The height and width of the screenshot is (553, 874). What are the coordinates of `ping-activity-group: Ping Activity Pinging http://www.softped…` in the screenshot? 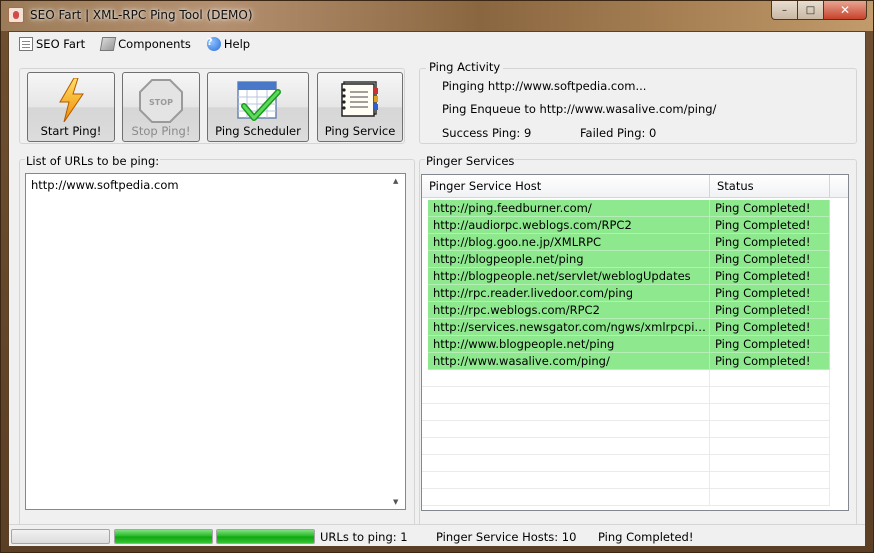 It's located at (638, 102).